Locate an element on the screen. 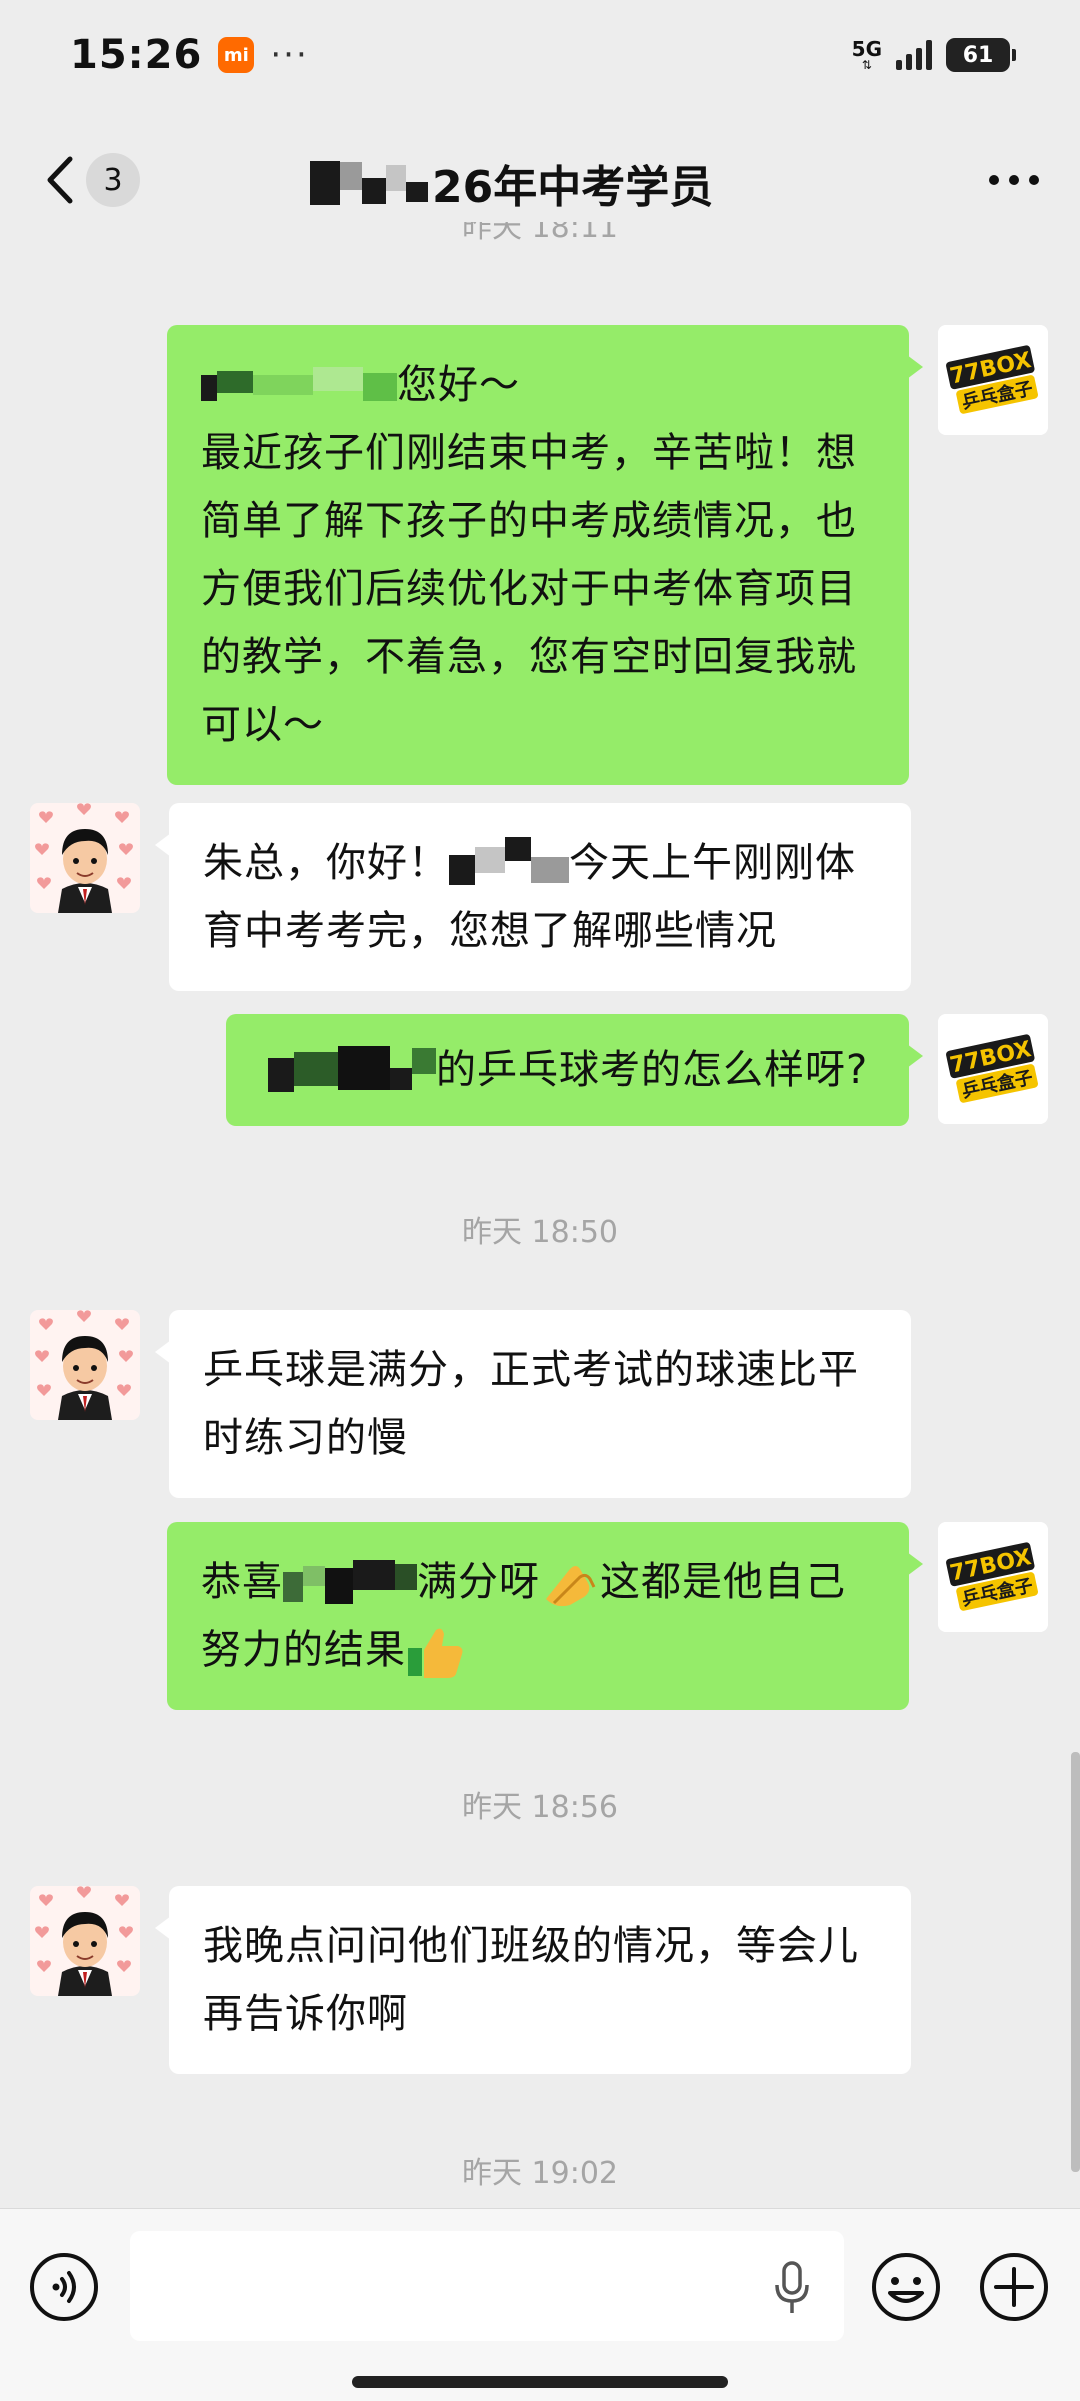  message-bubble-other: 我晚点问问他们班级的情况，等会儿再告诉你啊 is located at coordinates (533, 1980).